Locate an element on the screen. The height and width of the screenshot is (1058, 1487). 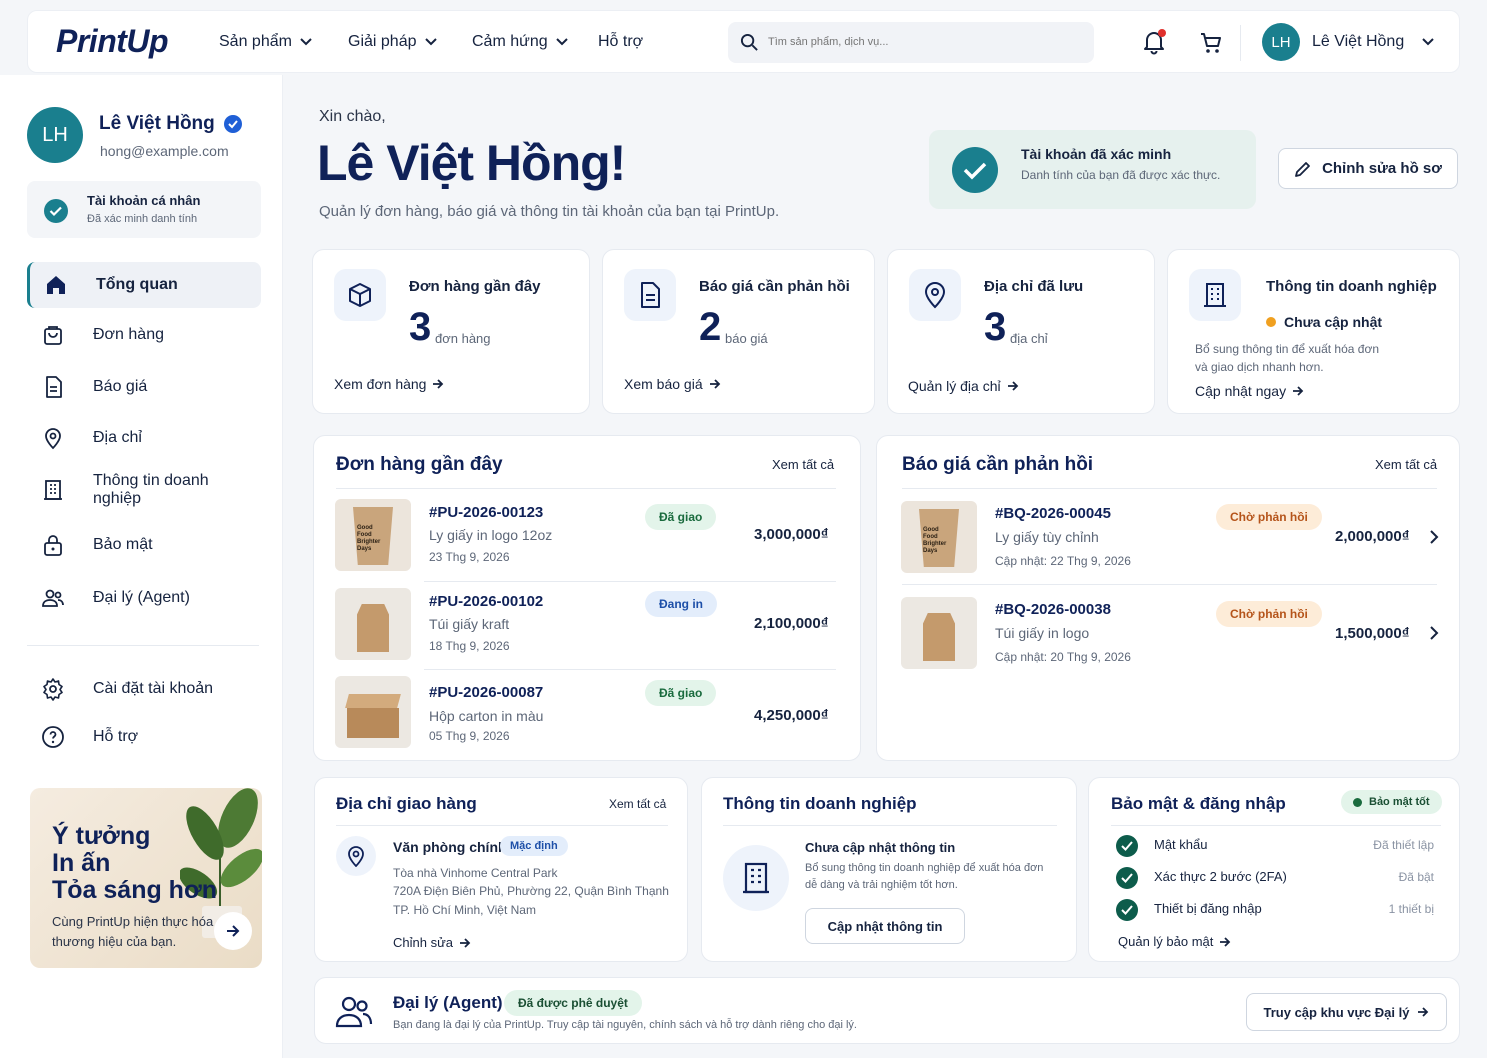
user-name: Lê Việt Hồng is located at coordinates (1358, 41).